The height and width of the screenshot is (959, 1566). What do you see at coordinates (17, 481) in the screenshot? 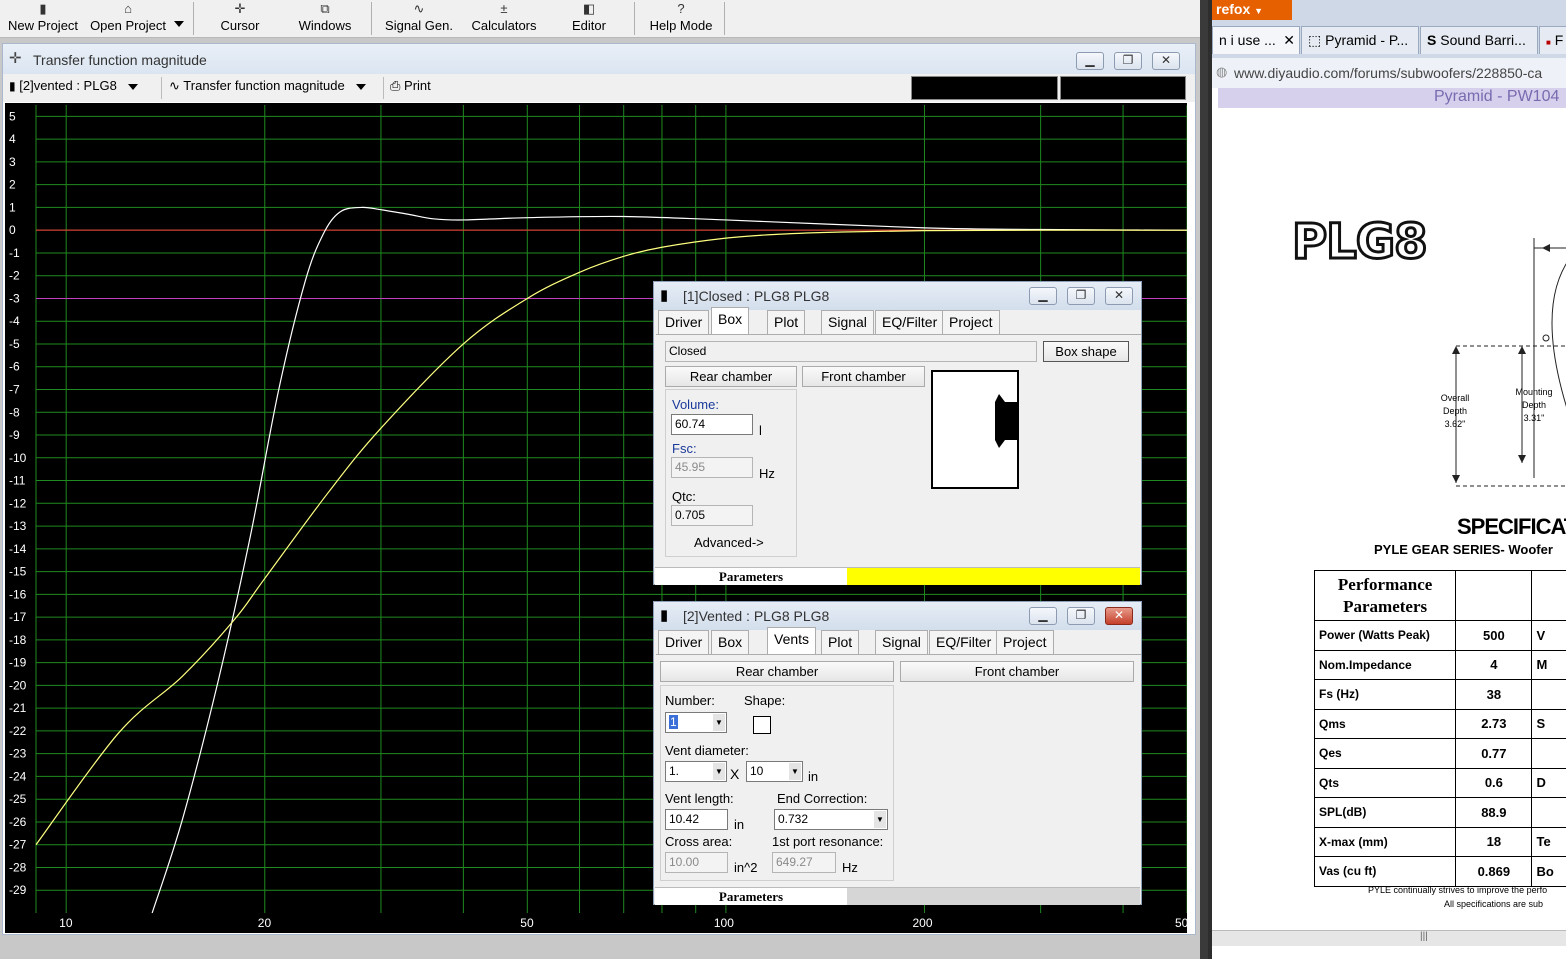
I see `y-tick-label: -11` at bounding box center [17, 481].